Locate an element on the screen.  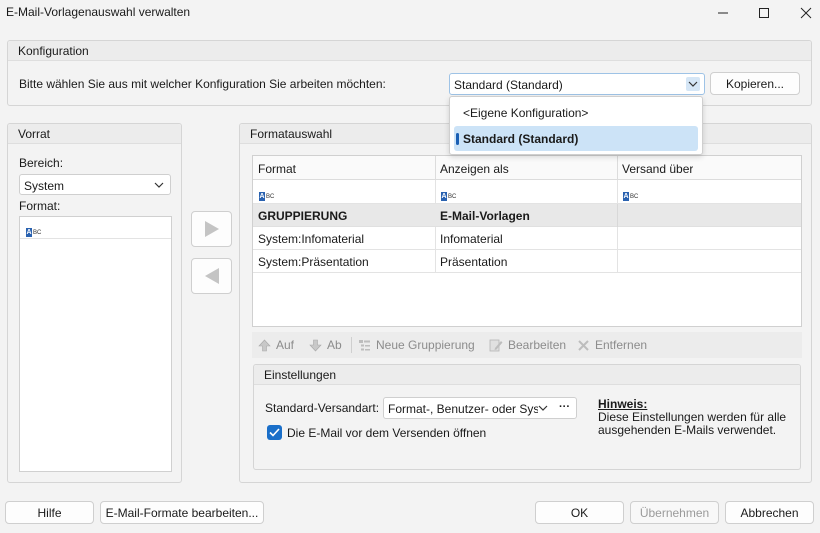
arrow-left-icon is located at coordinates (211, 276).